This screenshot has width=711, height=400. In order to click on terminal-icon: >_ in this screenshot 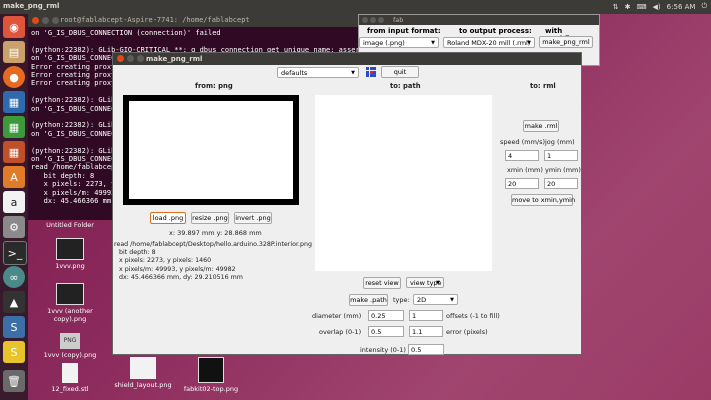, I will do `click(15, 253)`.